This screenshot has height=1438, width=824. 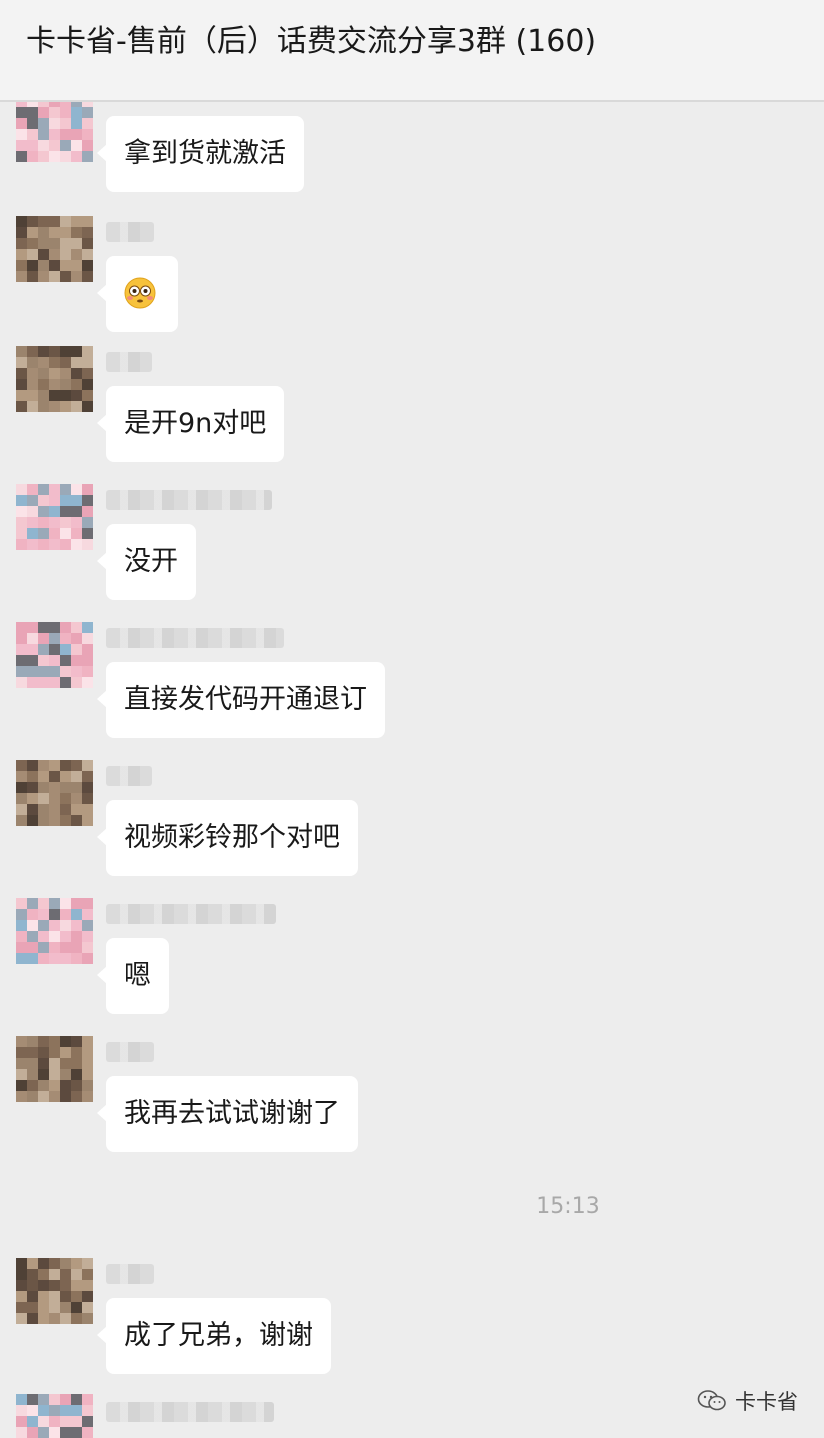 I want to click on message-bubble: 拿到货就激活, so click(x=200, y=154).